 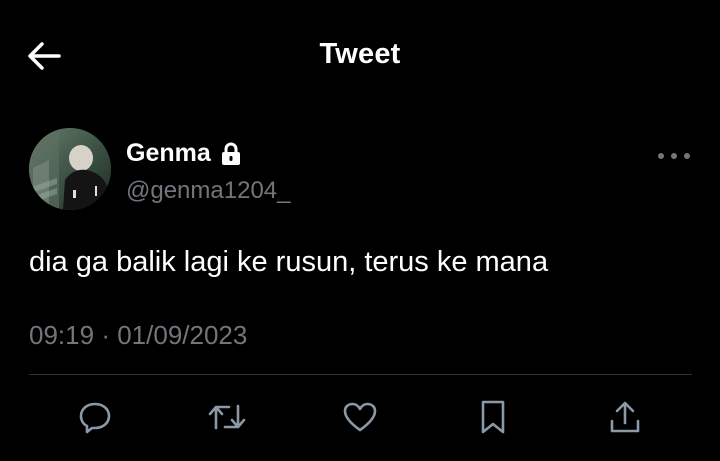 I want to click on heart-icon, so click(x=360, y=417).